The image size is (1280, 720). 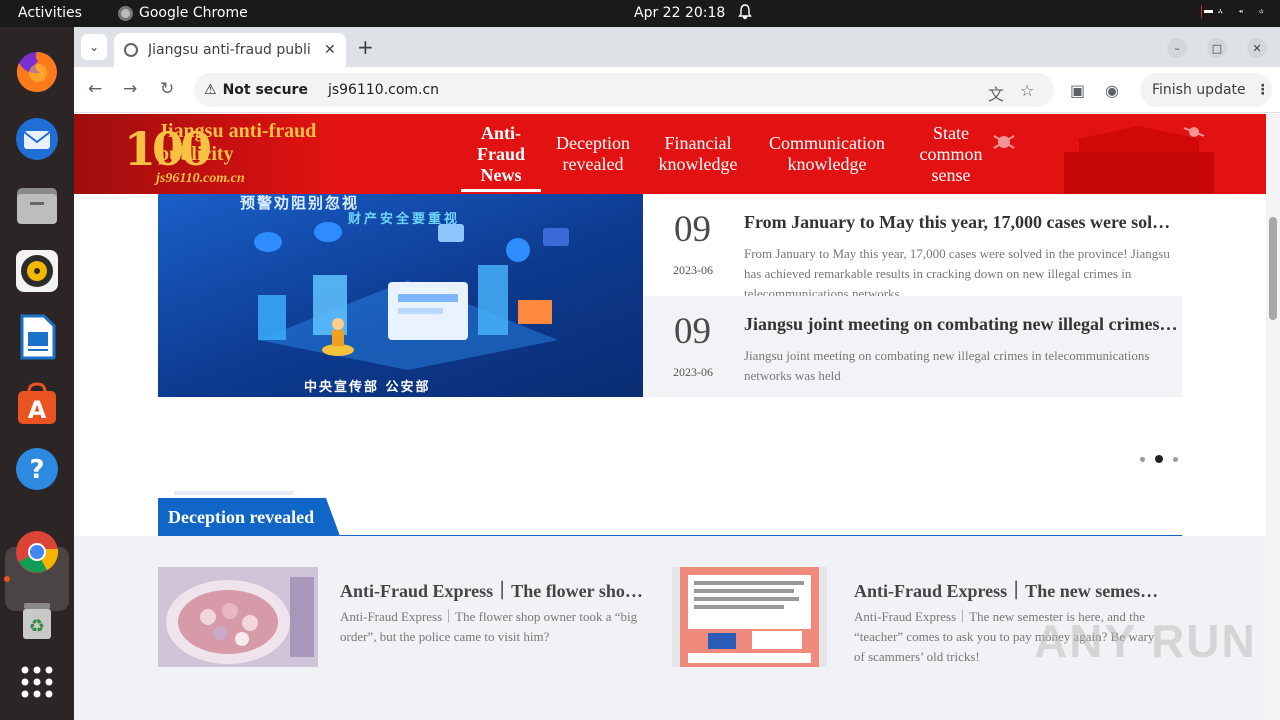 I want to click on scrollbar-thumb, so click(x=1273, y=268).